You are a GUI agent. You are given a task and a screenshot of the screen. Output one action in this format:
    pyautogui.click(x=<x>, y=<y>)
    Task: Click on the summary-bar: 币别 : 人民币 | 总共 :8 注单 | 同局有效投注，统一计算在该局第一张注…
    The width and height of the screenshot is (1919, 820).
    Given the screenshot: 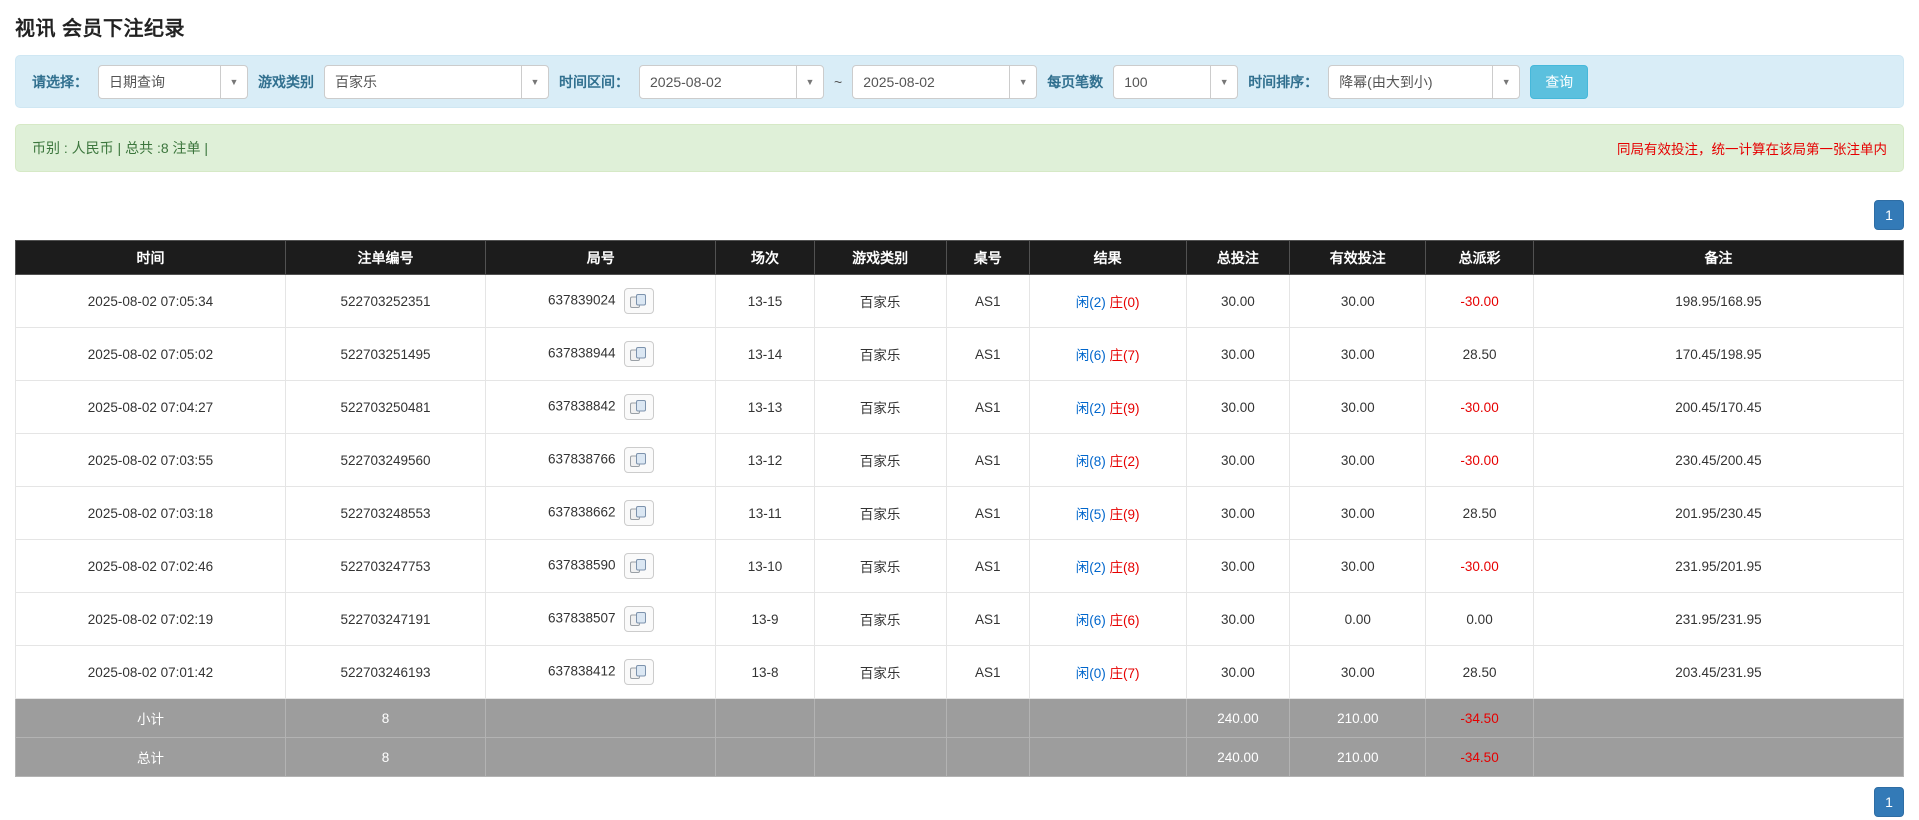 What is the action you would take?
    pyautogui.click(x=959, y=148)
    